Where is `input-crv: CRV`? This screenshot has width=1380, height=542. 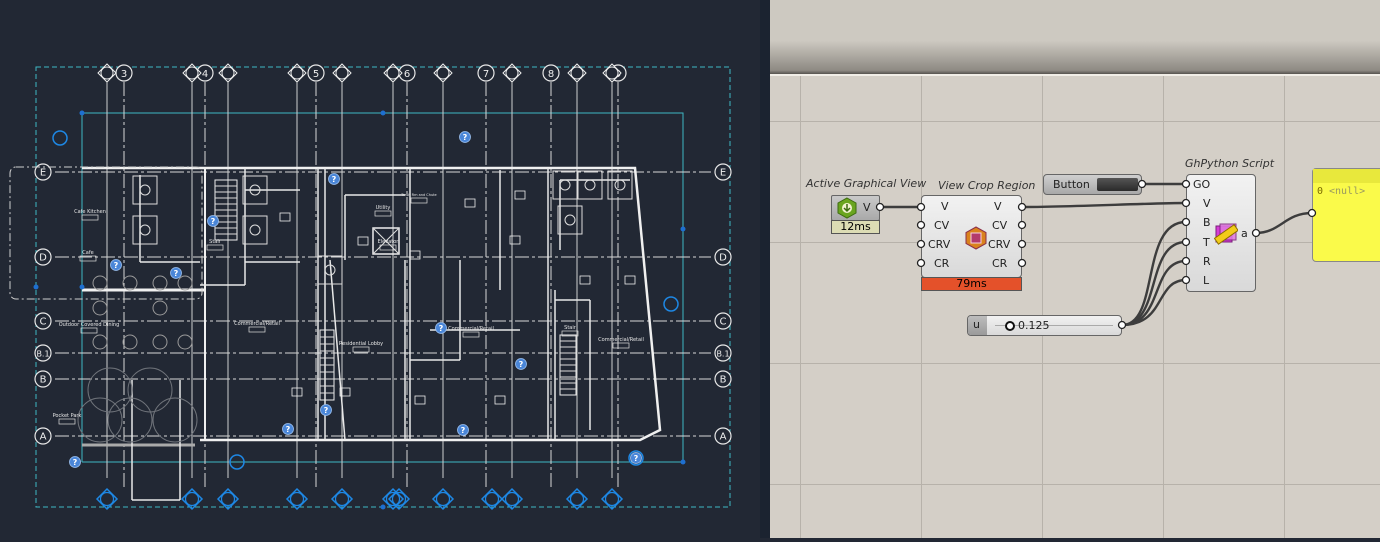 input-crv: CRV is located at coordinates (939, 244).